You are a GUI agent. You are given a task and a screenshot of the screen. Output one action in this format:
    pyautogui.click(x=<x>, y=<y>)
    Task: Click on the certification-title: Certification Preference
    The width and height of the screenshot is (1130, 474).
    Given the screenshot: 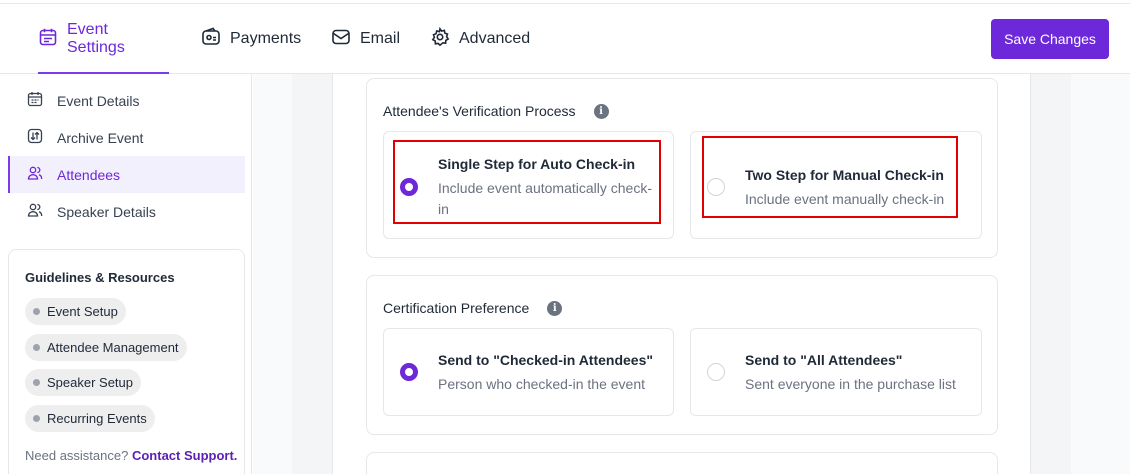 What is the action you would take?
    pyautogui.click(x=456, y=308)
    